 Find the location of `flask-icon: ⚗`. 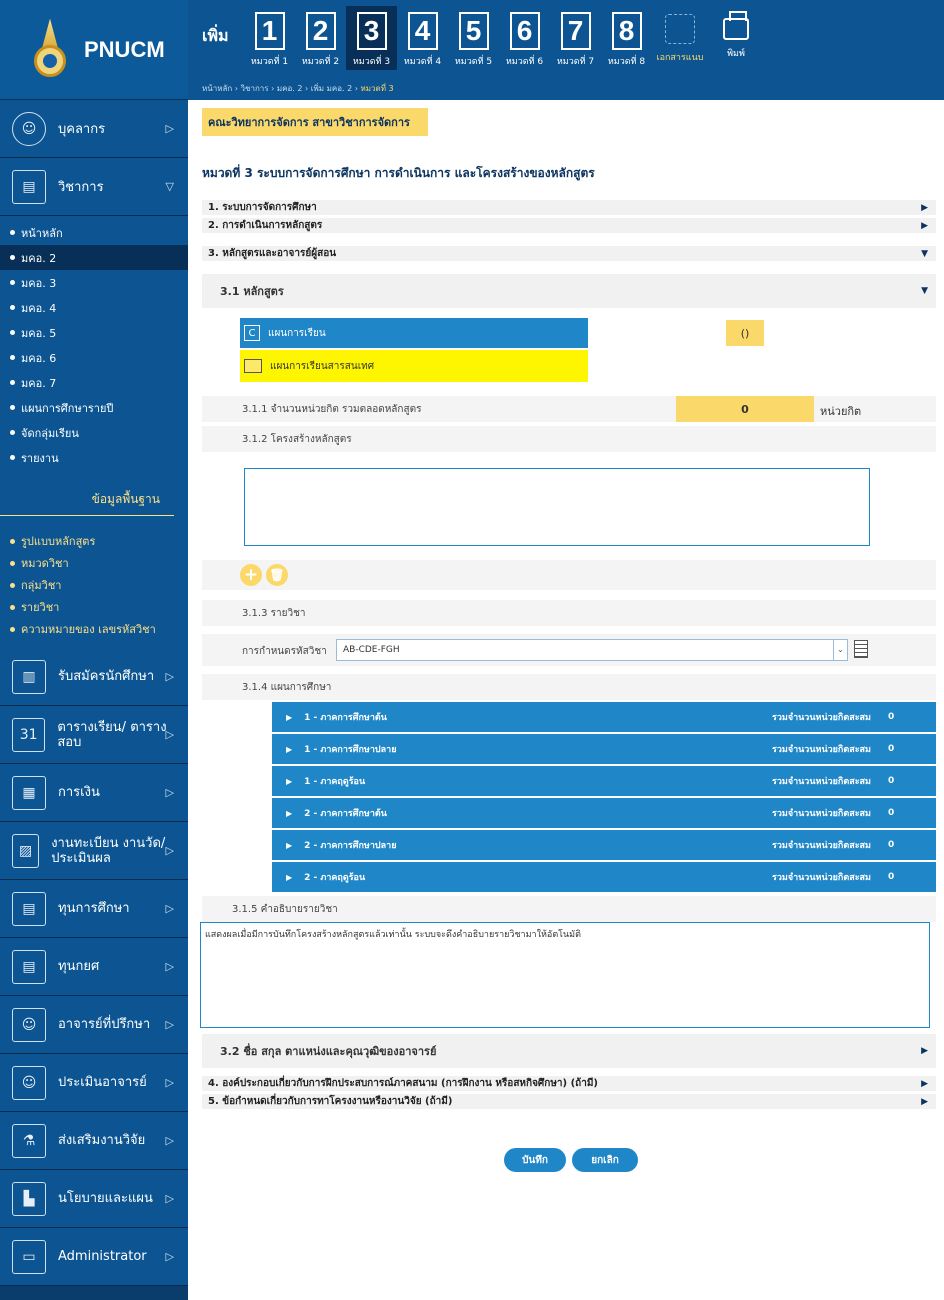

flask-icon: ⚗ is located at coordinates (29, 1140).